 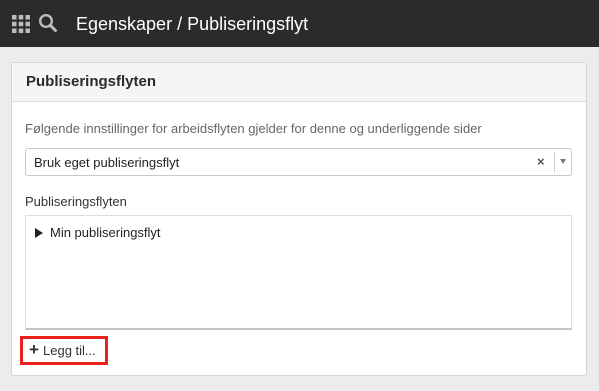 What do you see at coordinates (554, 162) in the screenshot?
I see `select-divider` at bounding box center [554, 162].